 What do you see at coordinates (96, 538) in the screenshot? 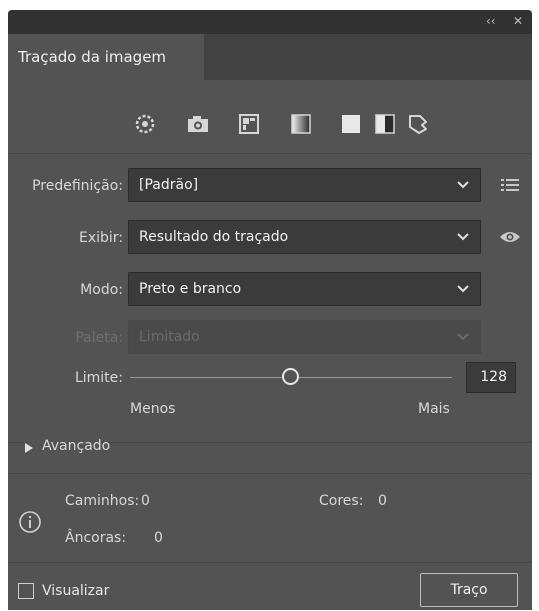
I see `anchors-label: Âncoras:` at bounding box center [96, 538].